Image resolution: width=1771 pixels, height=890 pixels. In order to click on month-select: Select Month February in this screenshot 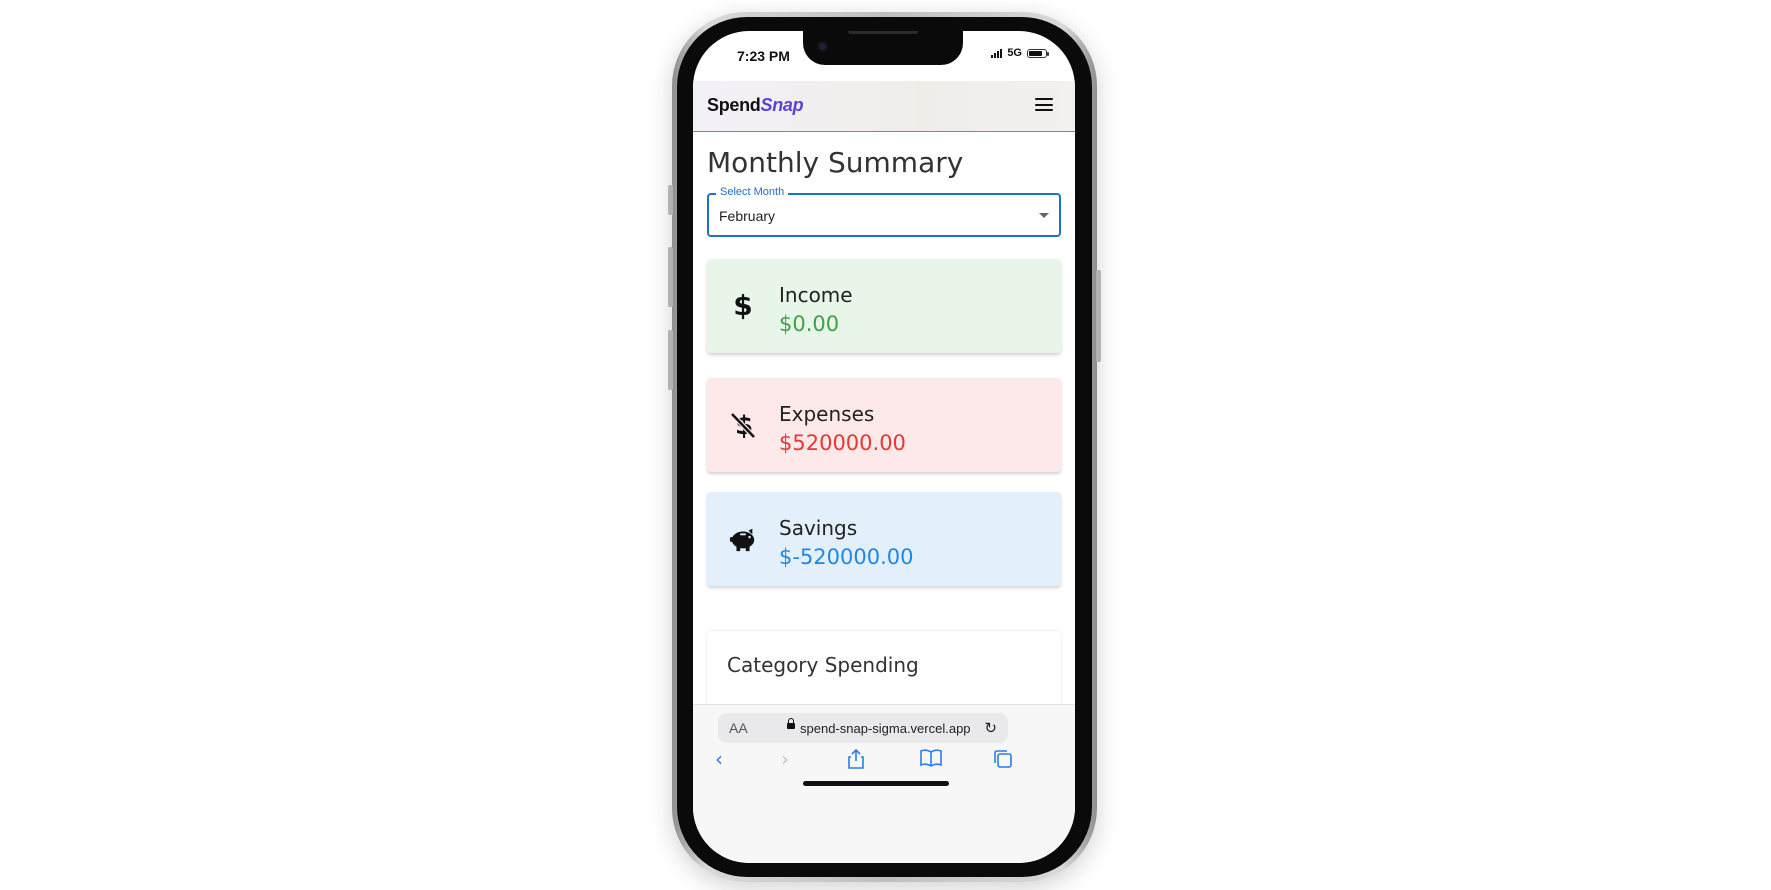, I will do `click(884, 211)`.